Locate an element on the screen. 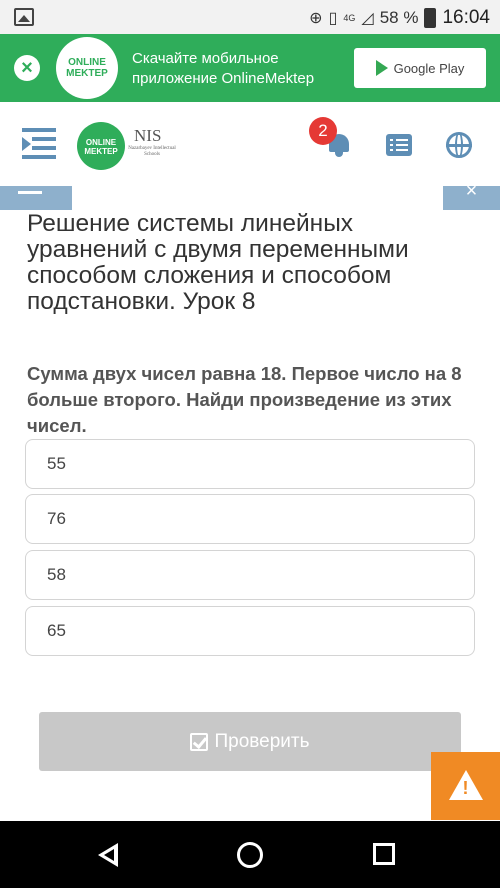 This screenshot has height=888, width=500. collapse-tab is located at coordinates (36, 198).